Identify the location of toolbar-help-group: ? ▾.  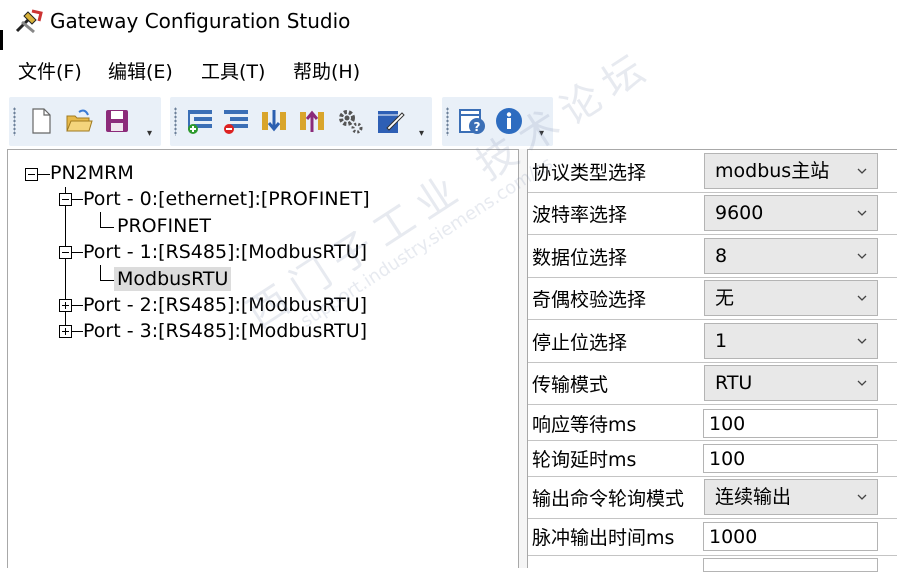
(497, 121).